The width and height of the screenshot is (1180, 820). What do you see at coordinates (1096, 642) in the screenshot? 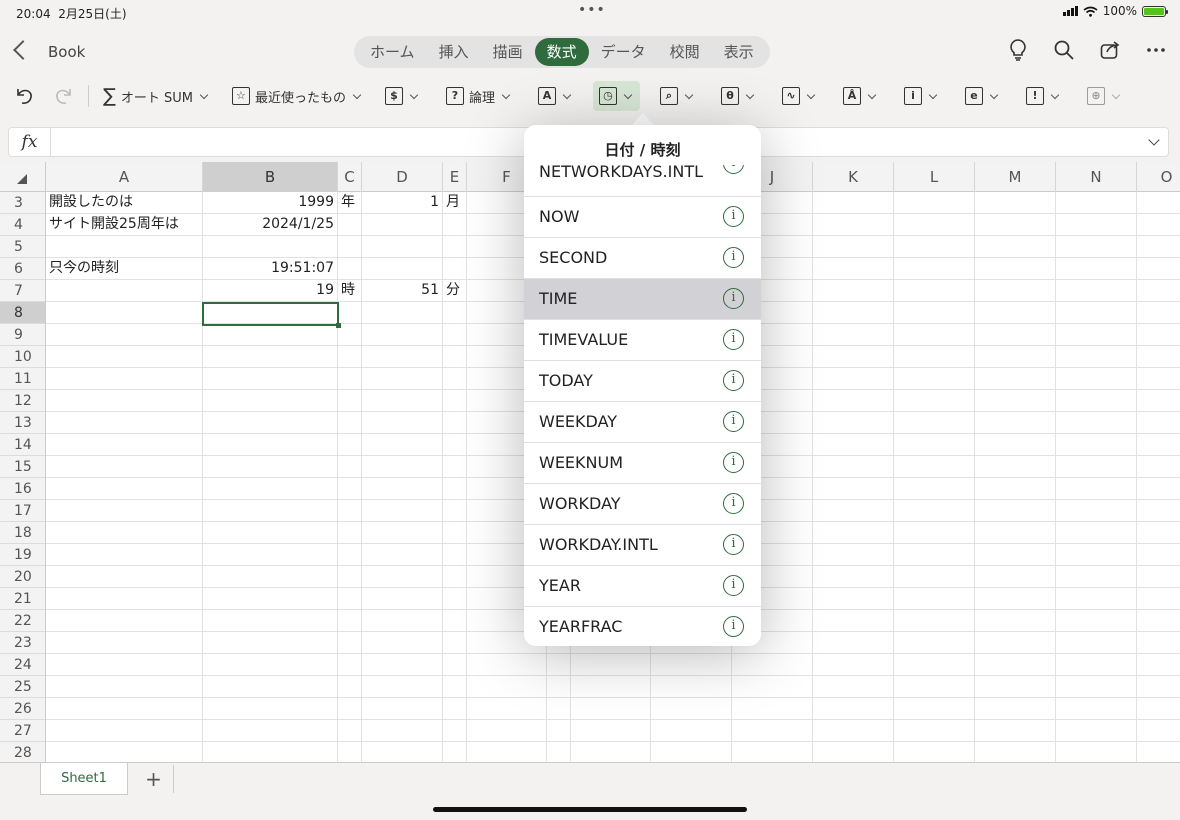
I see `cell-n23` at bounding box center [1096, 642].